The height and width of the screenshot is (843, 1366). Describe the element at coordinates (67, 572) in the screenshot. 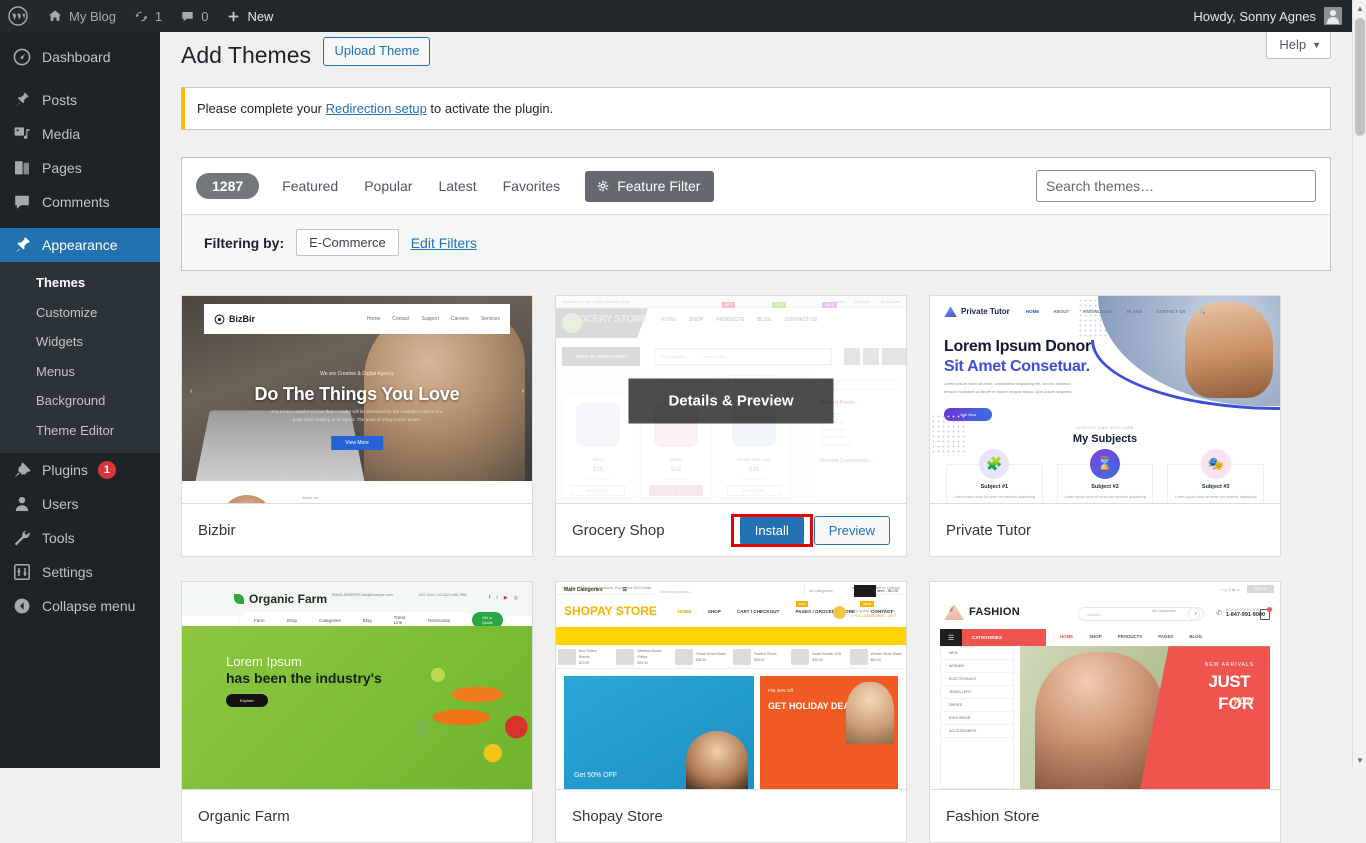

I see `sidebar-item-label: Settings` at that location.